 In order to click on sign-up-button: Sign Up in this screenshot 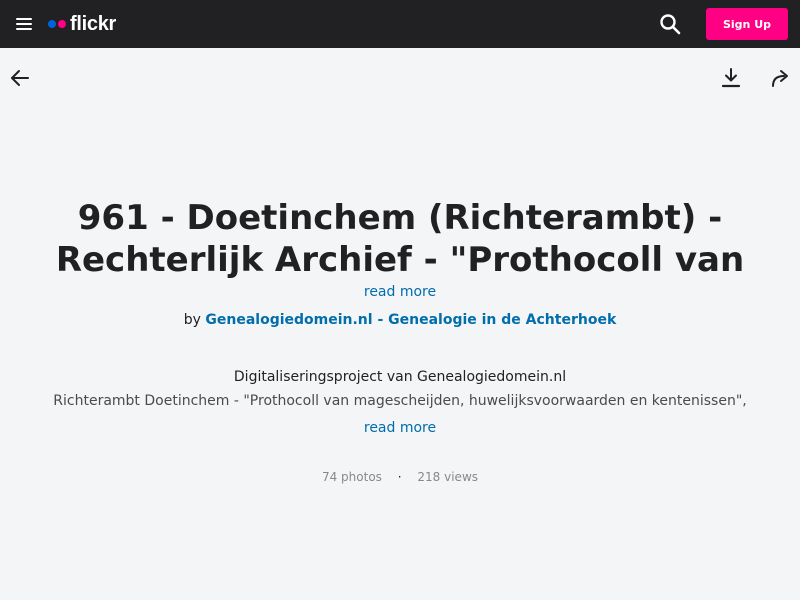, I will do `click(747, 24)`.